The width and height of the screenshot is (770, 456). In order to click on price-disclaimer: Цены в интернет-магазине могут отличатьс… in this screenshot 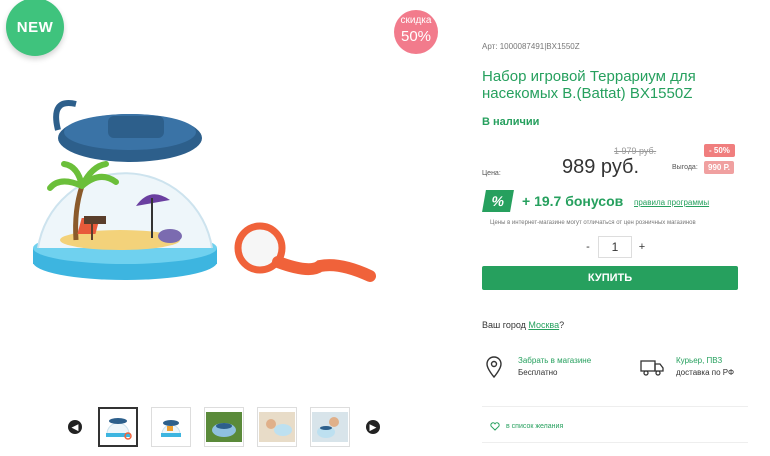, I will do `click(593, 223)`.